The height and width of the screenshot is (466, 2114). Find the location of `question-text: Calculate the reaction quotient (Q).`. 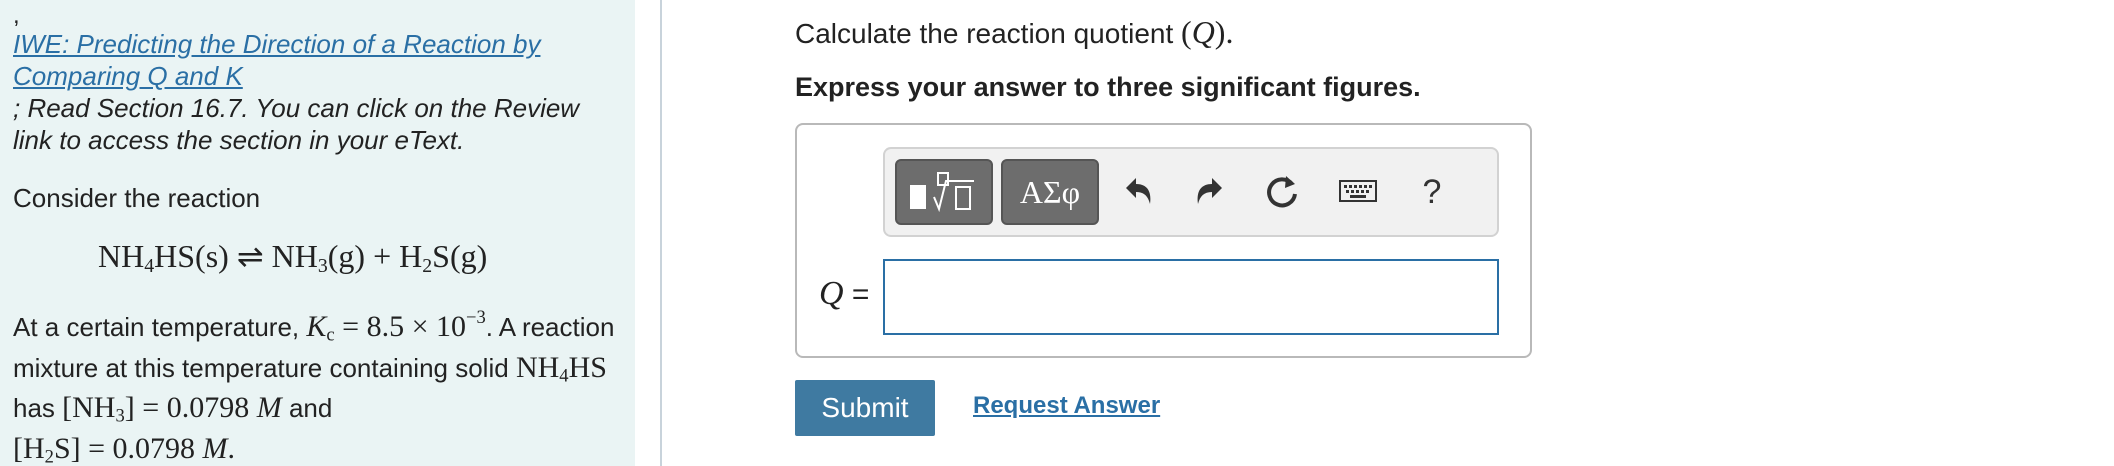

question-text: Calculate the reaction quotient (Q). is located at coordinates (1014, 32).